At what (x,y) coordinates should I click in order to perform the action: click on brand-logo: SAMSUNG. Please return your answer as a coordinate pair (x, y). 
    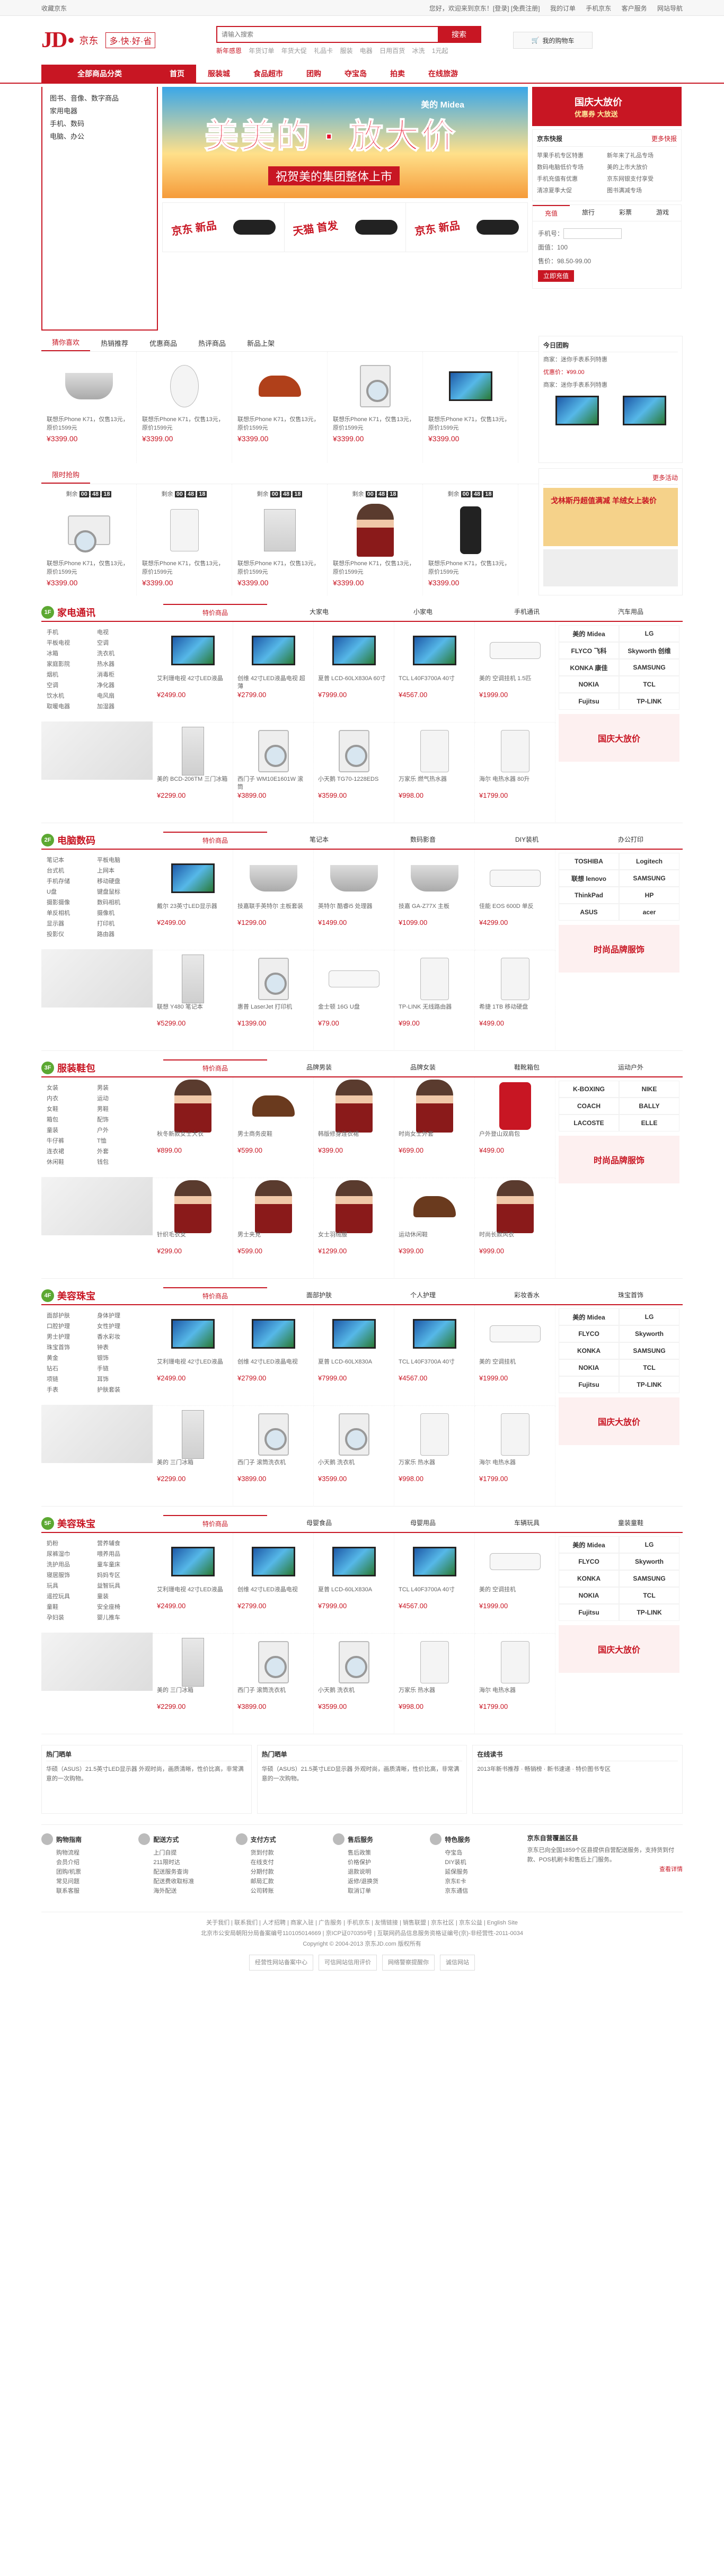
    Looking at the image, I should click on (649, 1351).